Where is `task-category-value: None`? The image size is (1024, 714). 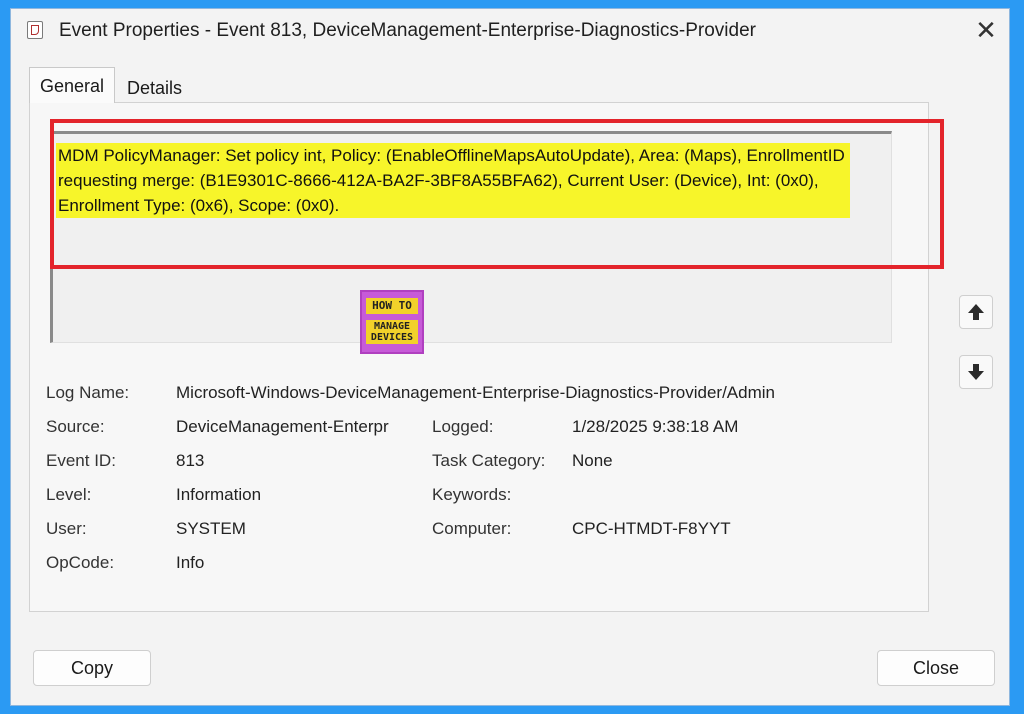
task-category-value: None is located at coordinates (592, 461).